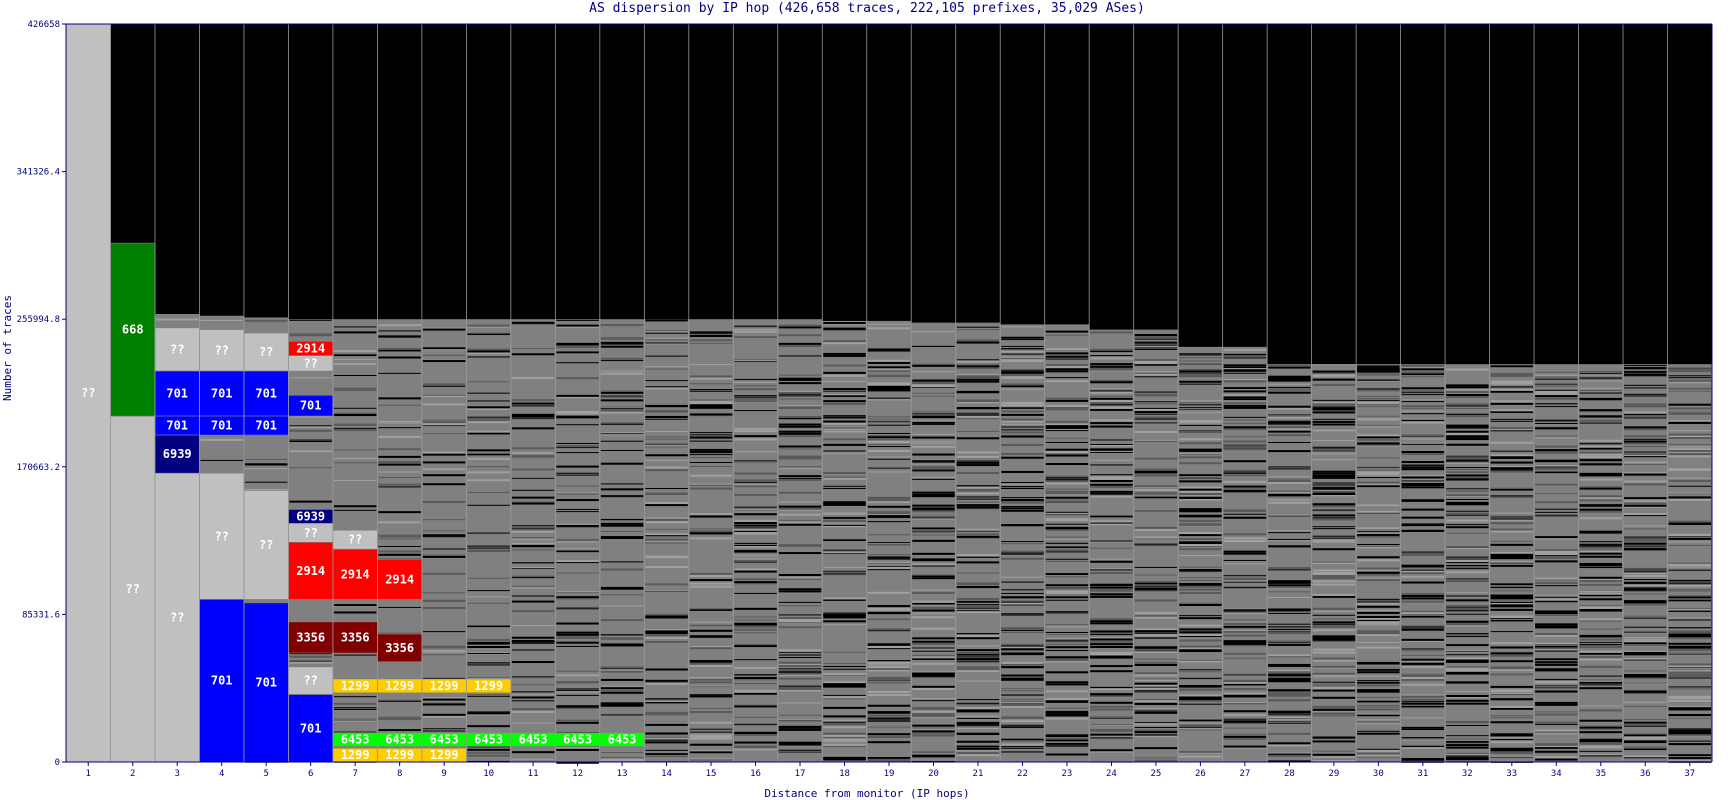  I want to click on x-tick-label: 21, so click(978, 774).